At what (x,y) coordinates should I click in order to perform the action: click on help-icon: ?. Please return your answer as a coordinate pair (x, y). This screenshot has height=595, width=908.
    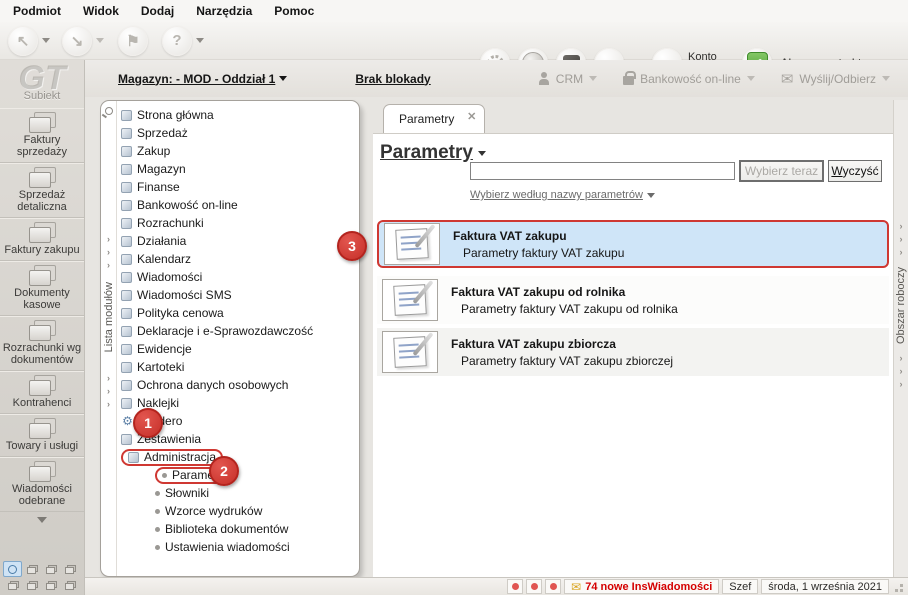
    Looking at the image, I should click on (177, 40).